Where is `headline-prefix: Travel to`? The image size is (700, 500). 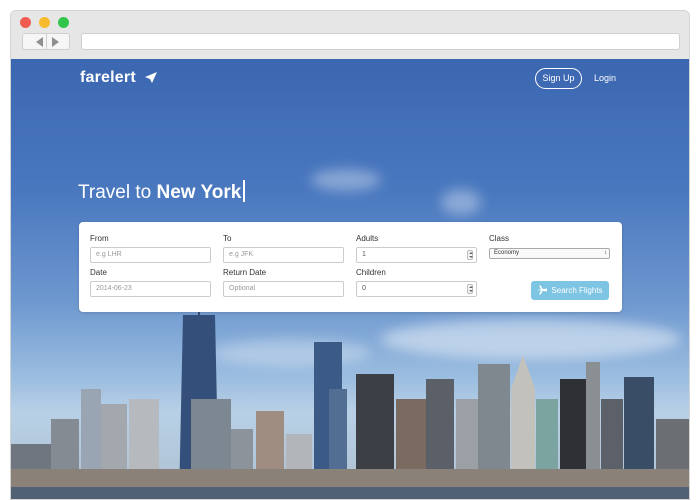
headline-prefix: Travel to is located at coordinates (115, 192).